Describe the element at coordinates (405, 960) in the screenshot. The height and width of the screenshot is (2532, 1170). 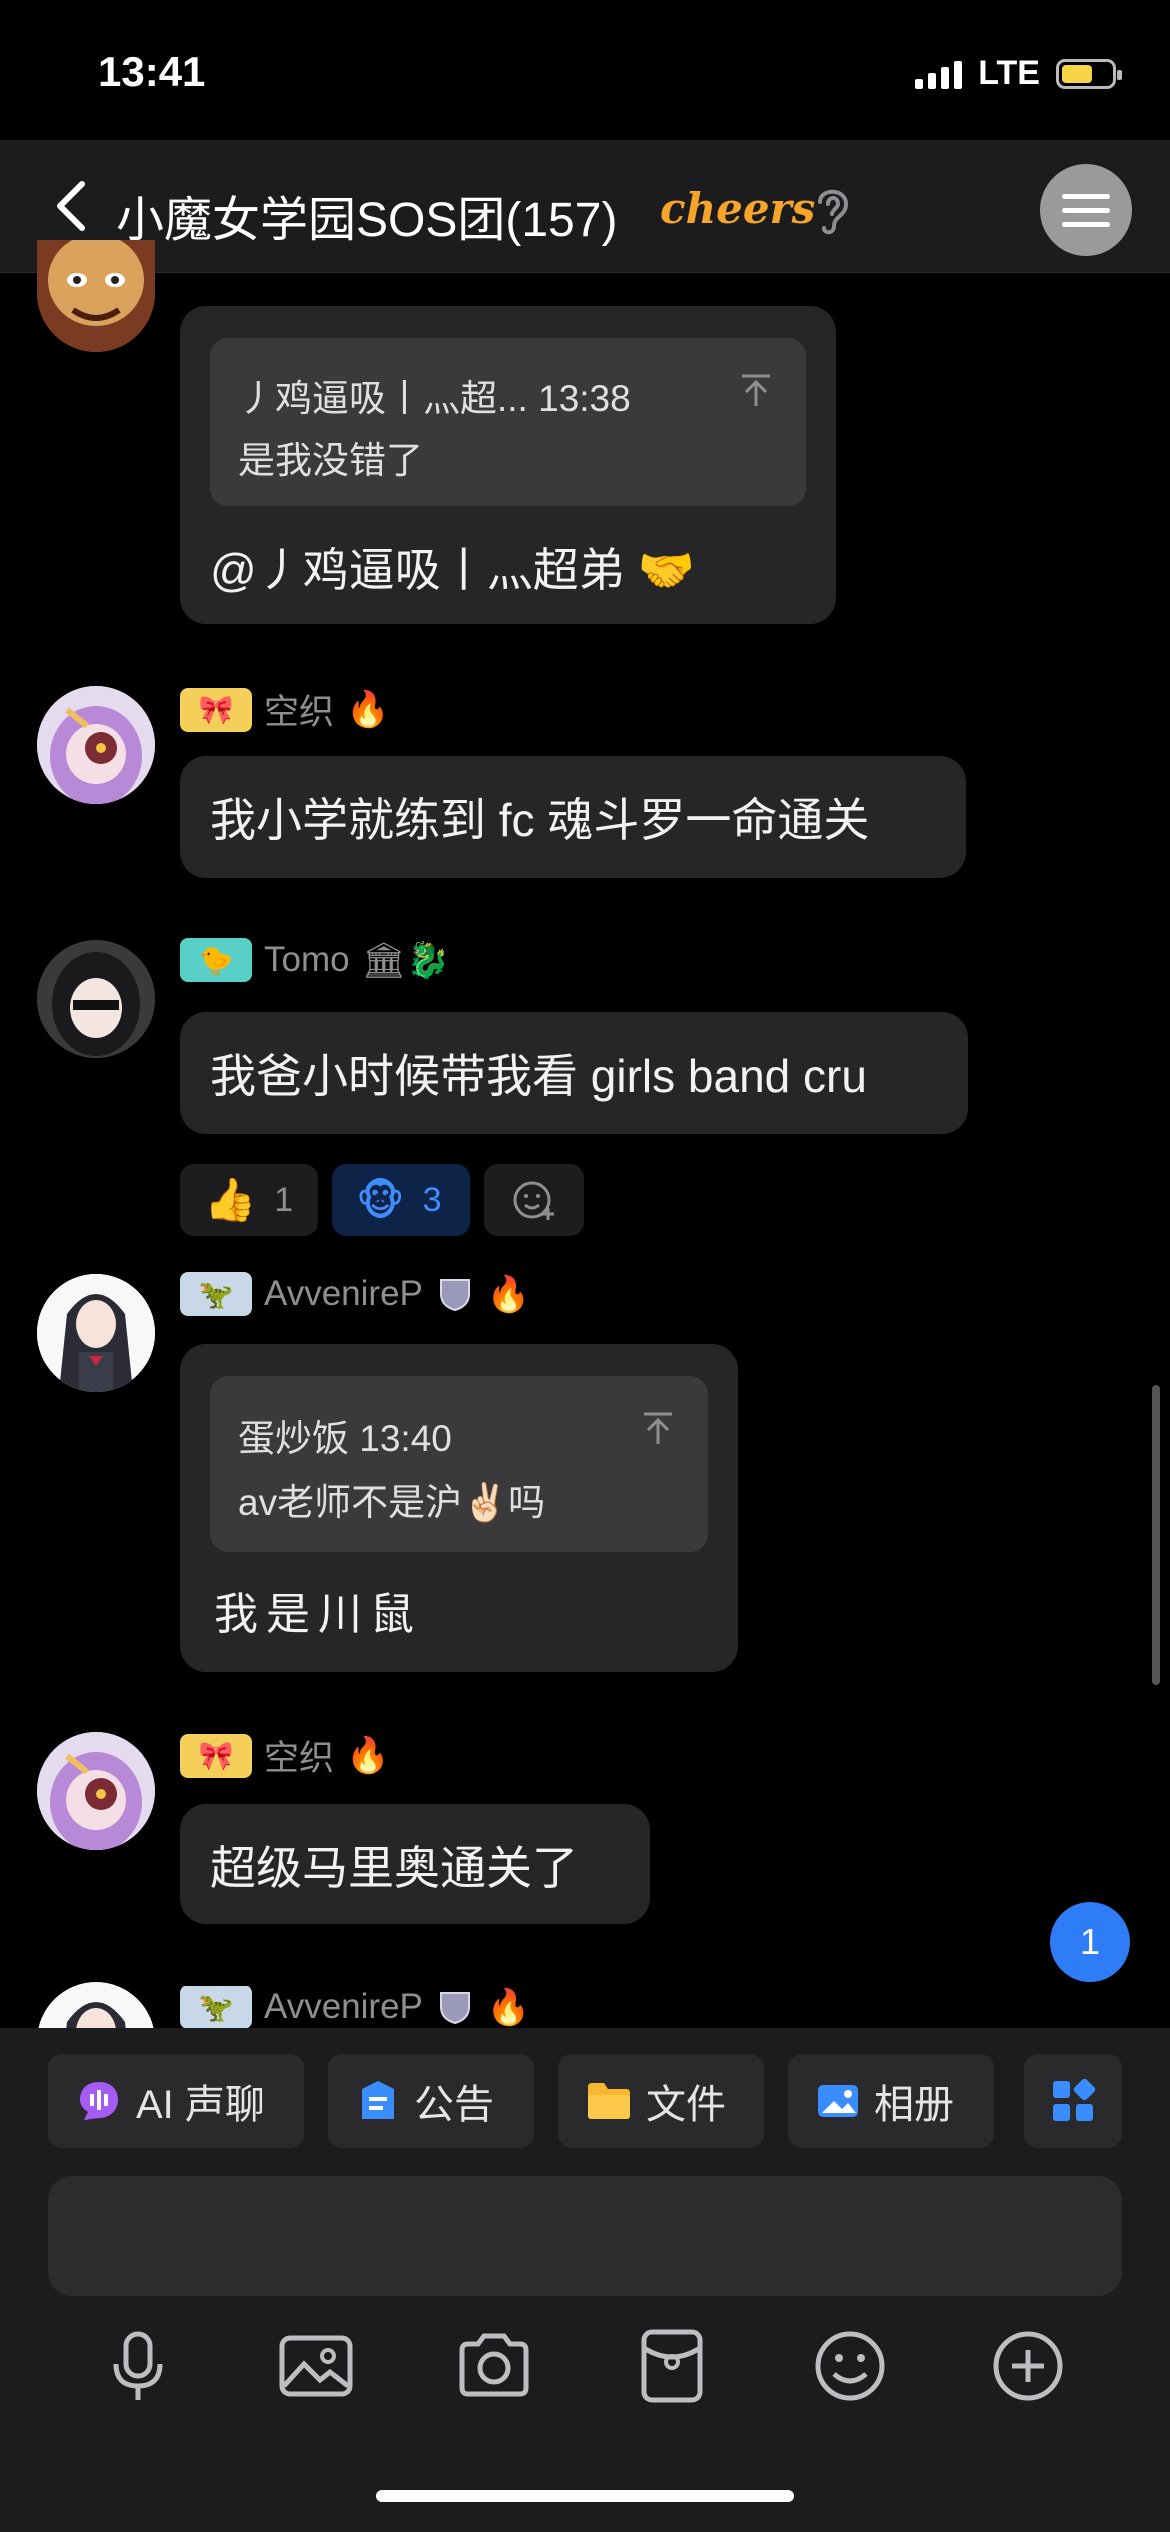
I see `sender-flair: 🏛🐉` at that location.